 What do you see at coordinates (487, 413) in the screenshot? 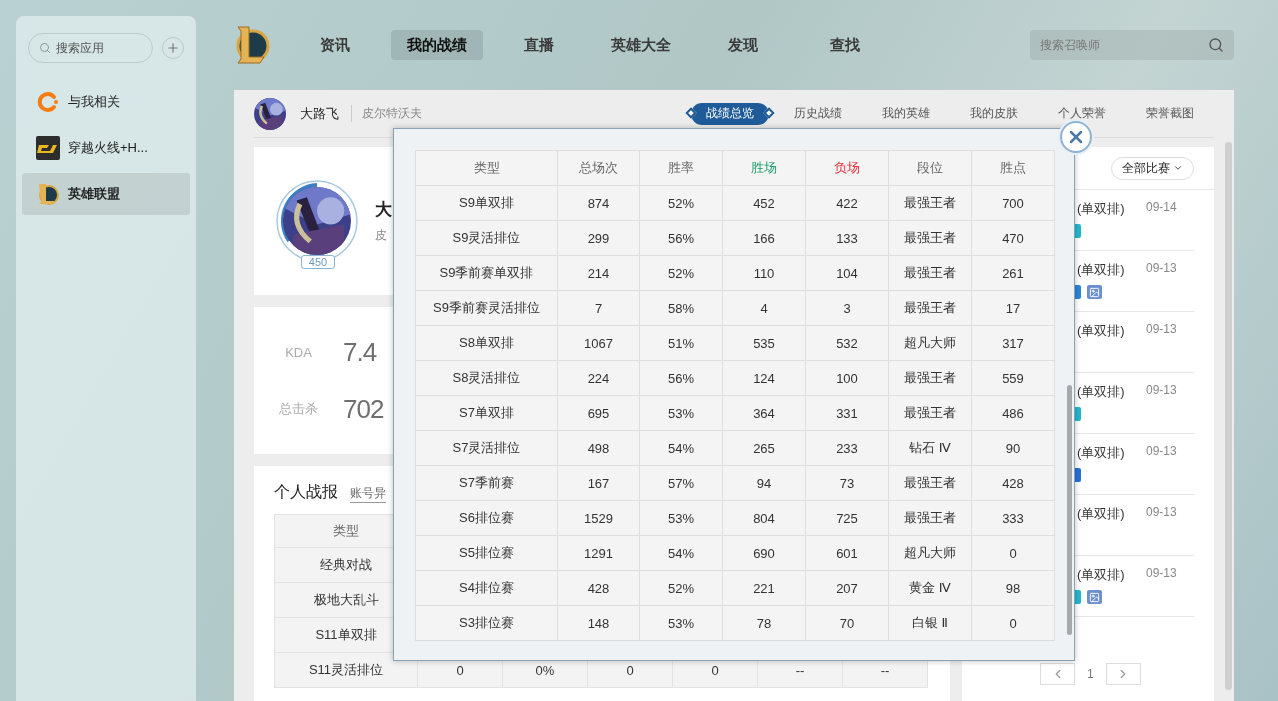
I see `table-cell: S7单双排` at bounding box center [487, 413].